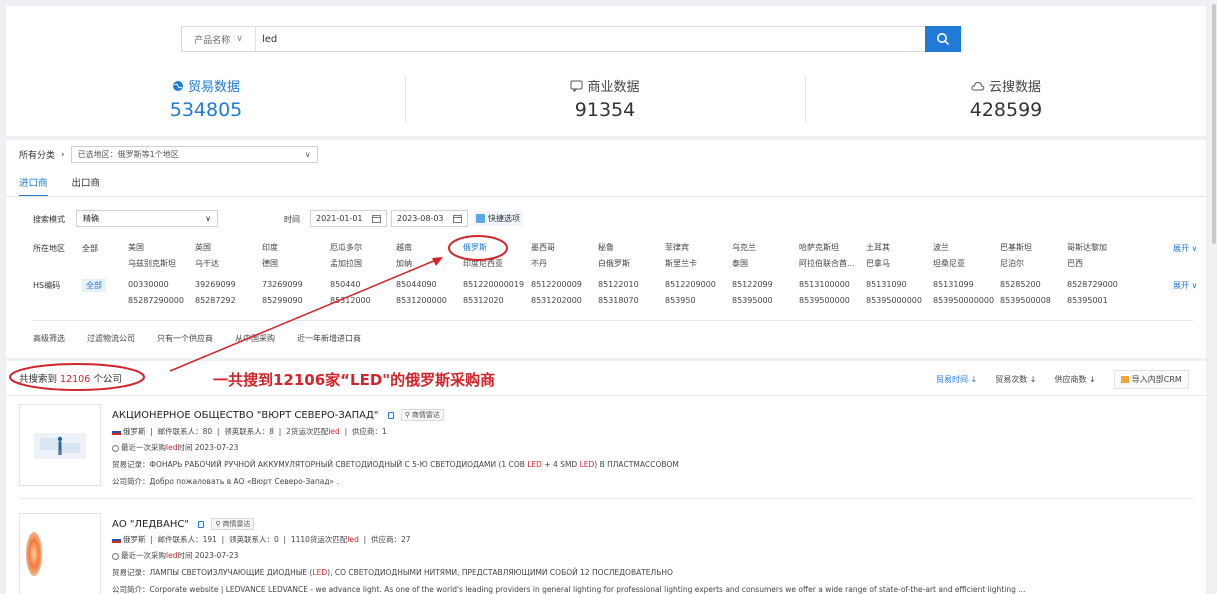 The height and width of the screenshot is (594, 1217). Describe the element at coordinates (207, 248) in the screenshot. I see `region-option: 英国` at that location.